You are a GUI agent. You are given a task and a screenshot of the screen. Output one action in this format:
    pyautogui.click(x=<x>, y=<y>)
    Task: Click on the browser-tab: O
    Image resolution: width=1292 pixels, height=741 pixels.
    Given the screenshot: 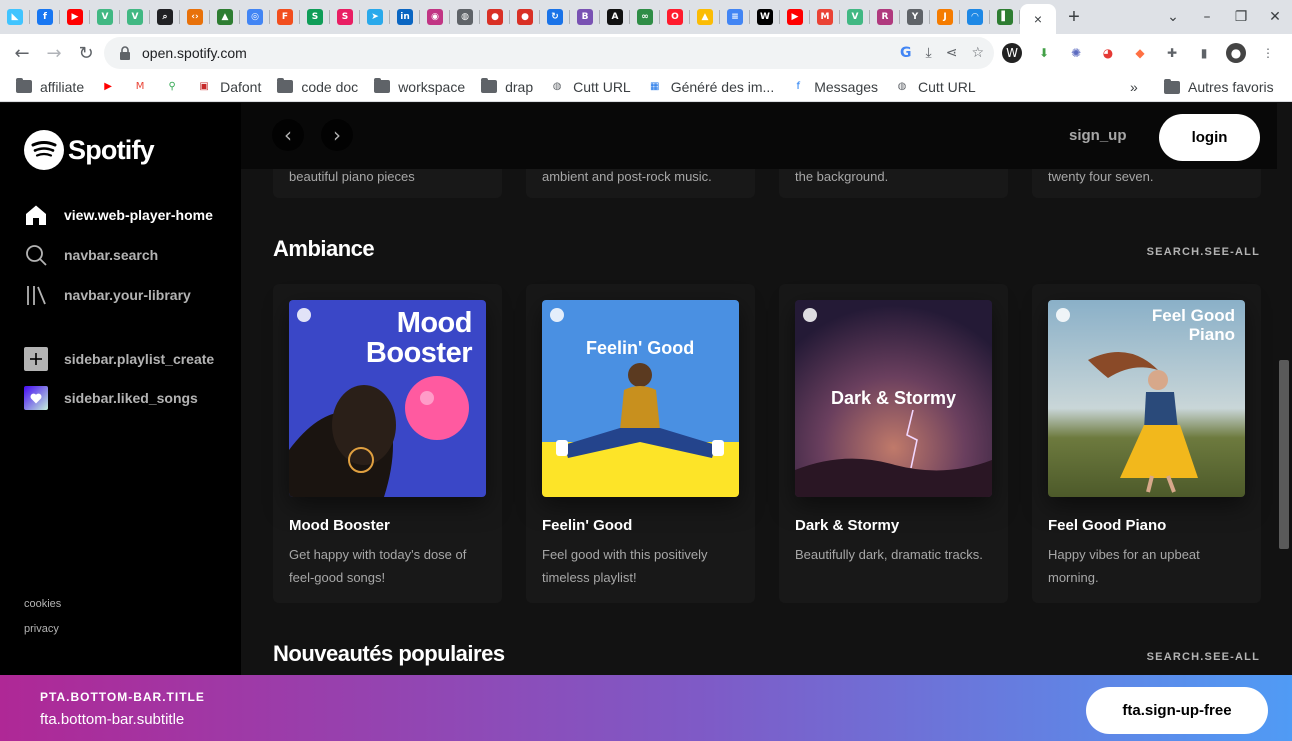 What is the action you would take?
    pyautogui.click(x=675, y=17)
    